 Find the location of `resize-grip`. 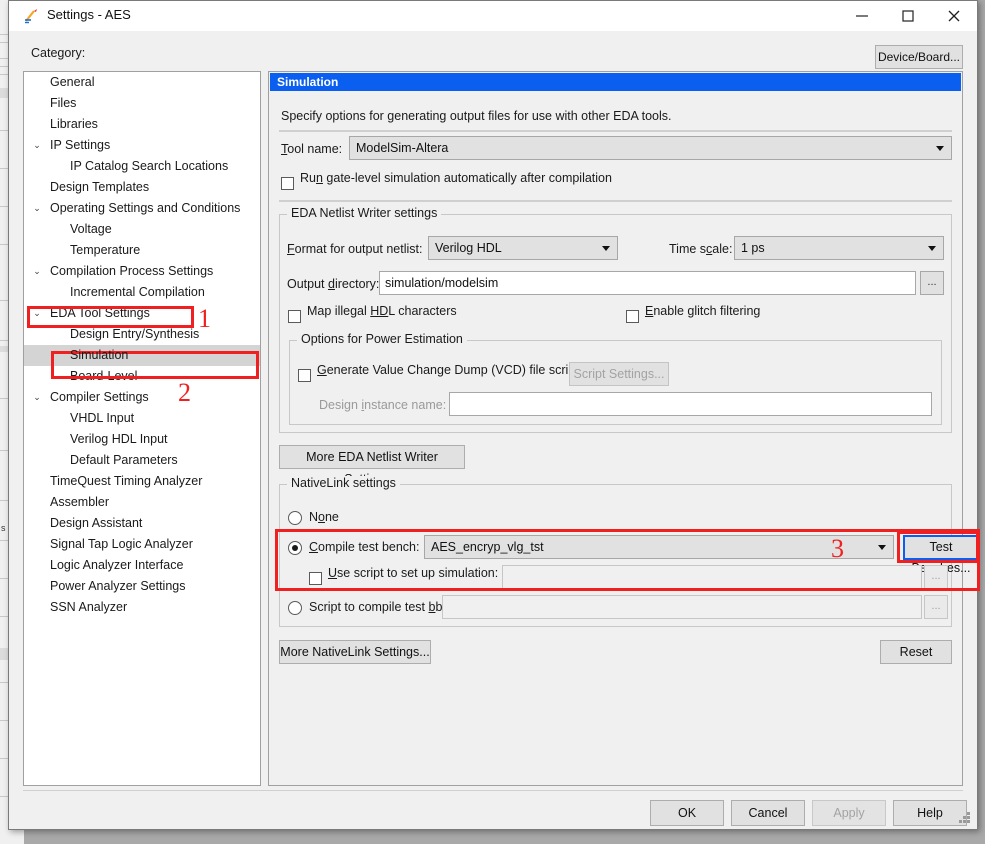

resize-grip is located at coordinates (965, 818).